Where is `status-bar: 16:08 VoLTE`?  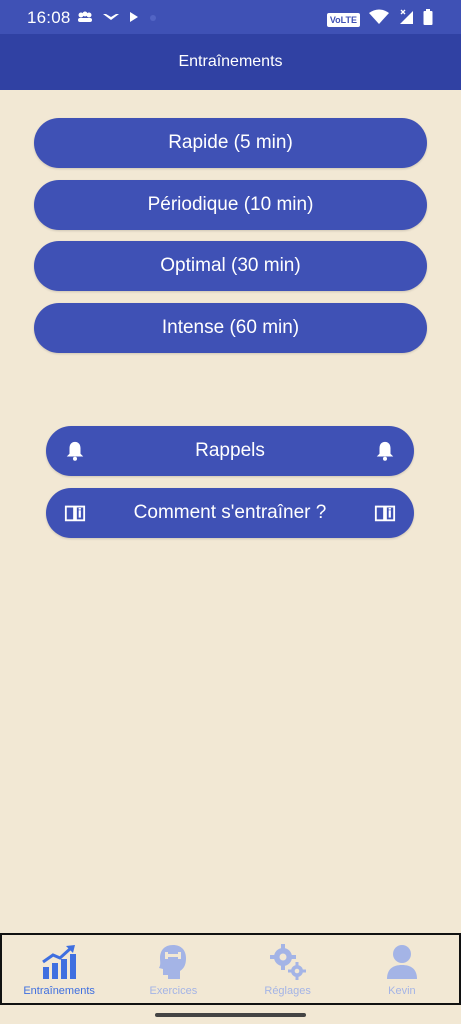
status-bar: 16:08 VoLTE is located at coordinates (230, 17).